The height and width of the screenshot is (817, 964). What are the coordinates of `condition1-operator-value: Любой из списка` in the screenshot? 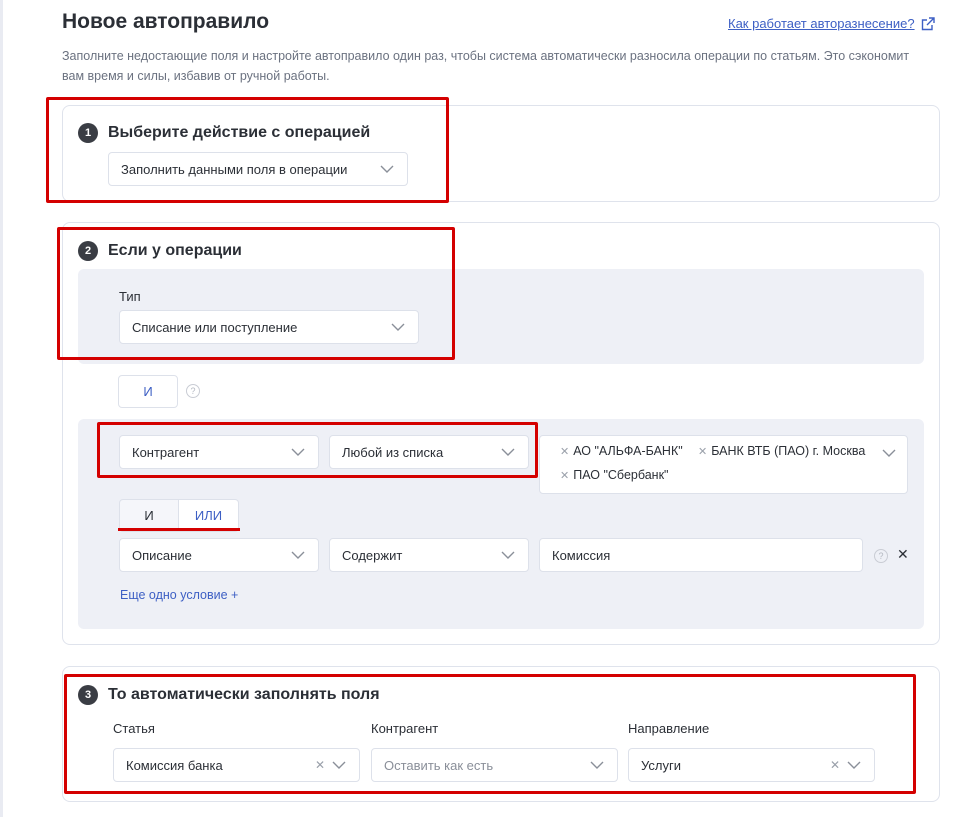 It's located at (393, 452).